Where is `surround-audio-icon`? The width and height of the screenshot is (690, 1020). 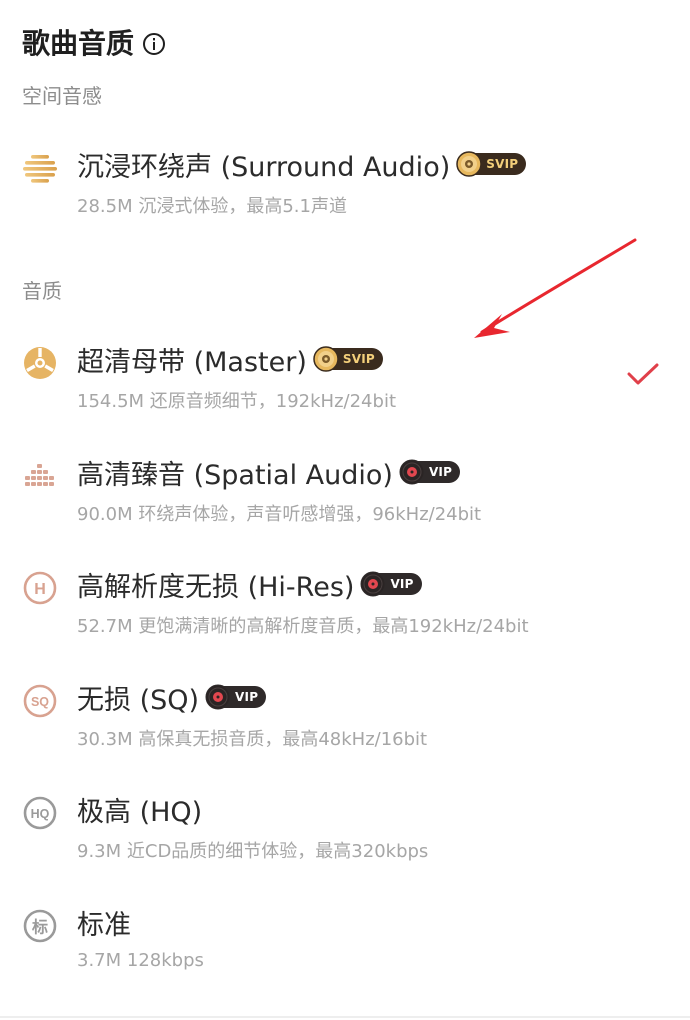
surround-audio-icon is located at coordinates (40, 168).